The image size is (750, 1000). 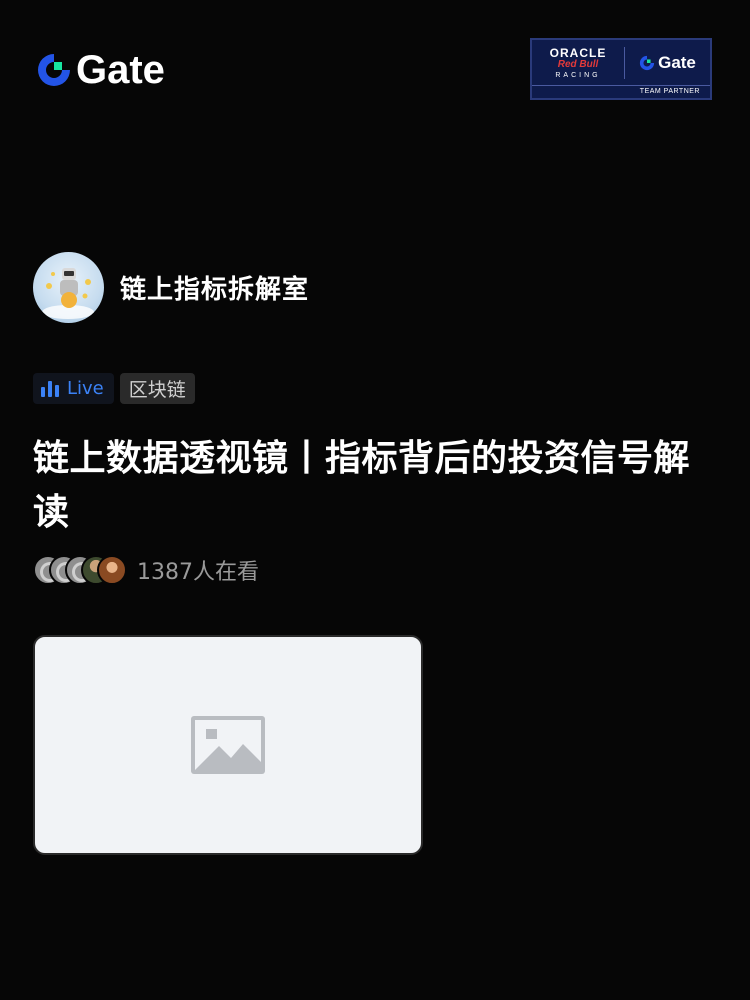 I want to click on stream-title: 链上数据透视镜丨指标背后的投资信号解读, so click(x=362, y=485).